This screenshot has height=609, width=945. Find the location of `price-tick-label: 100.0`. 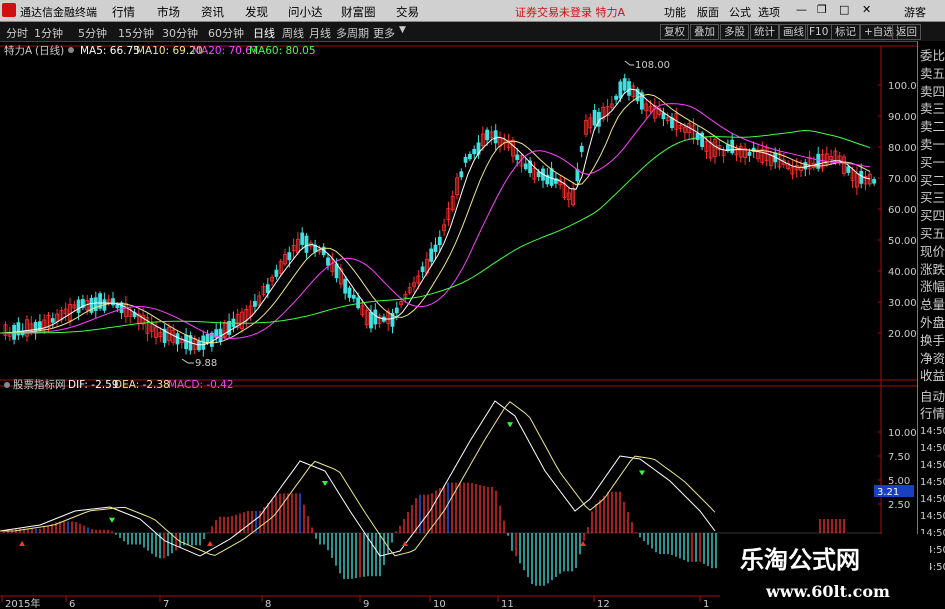

price-tick-label: 100.0 is located at coordinates (902, 86).